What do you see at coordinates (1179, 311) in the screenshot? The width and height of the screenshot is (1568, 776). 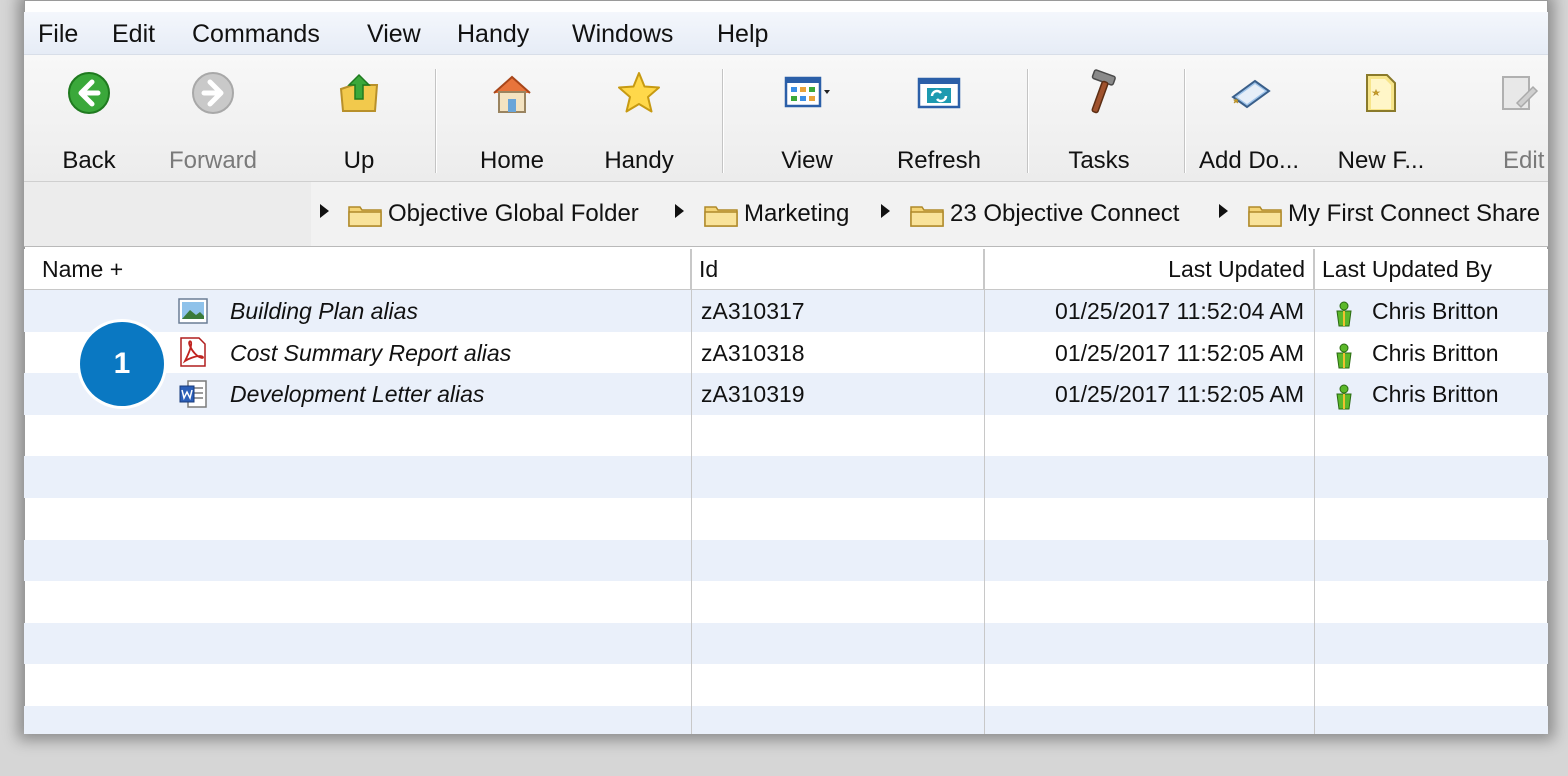 I see `document-last-updated: 01/25/2017 11:52:04 AM` at bounding box center [1179, 311].